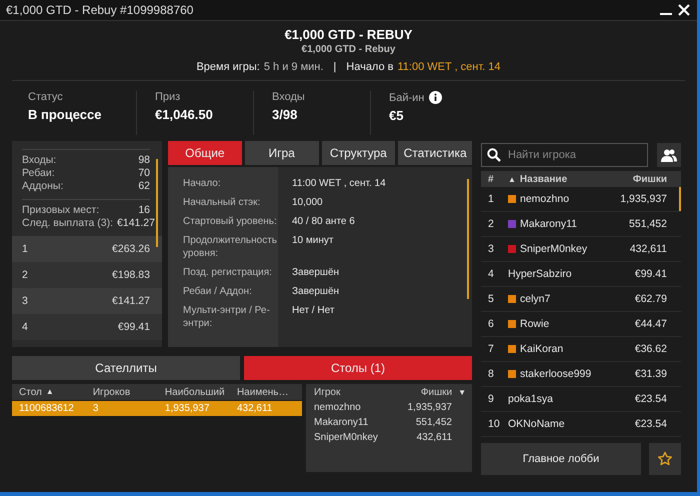  What do you see at coordinates (194, 392) in the screenshot?
I see `column-header: Наибольший` at bounding box center [194, 392].